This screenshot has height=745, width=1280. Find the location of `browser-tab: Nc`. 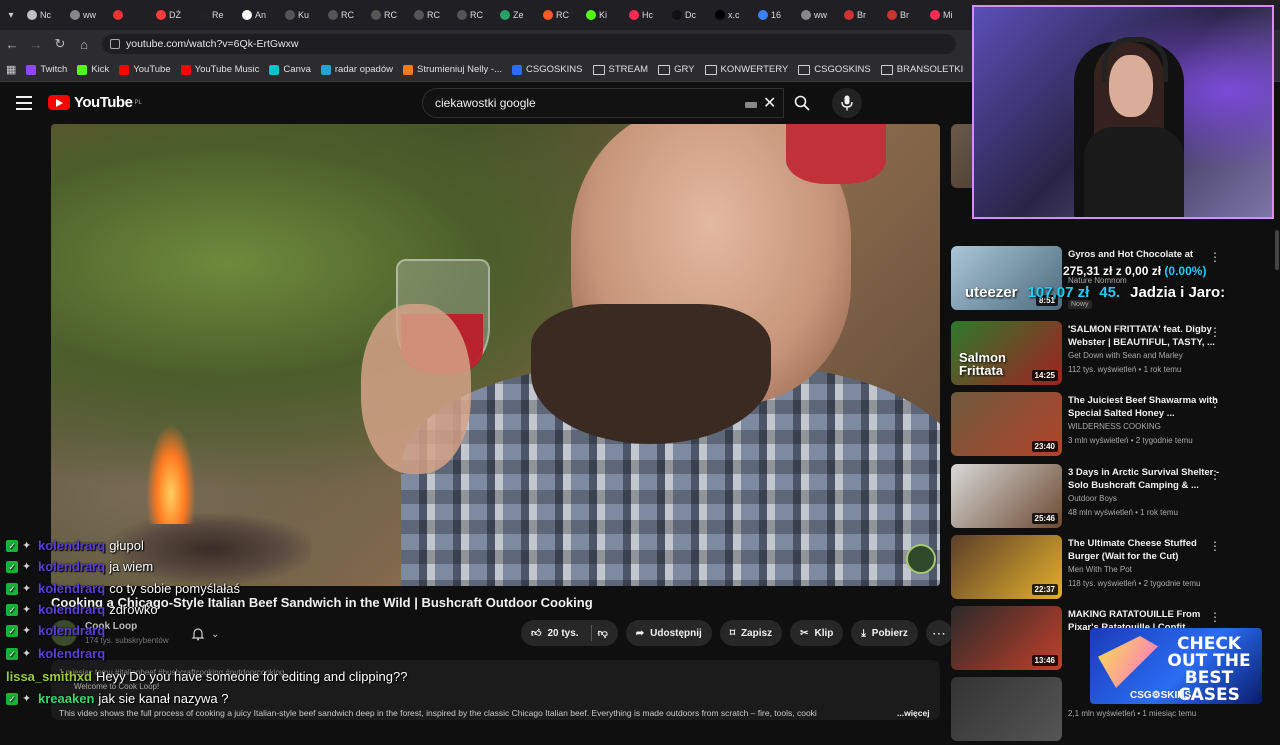

browser-tab: Nc is located at coordinates (43, 15).